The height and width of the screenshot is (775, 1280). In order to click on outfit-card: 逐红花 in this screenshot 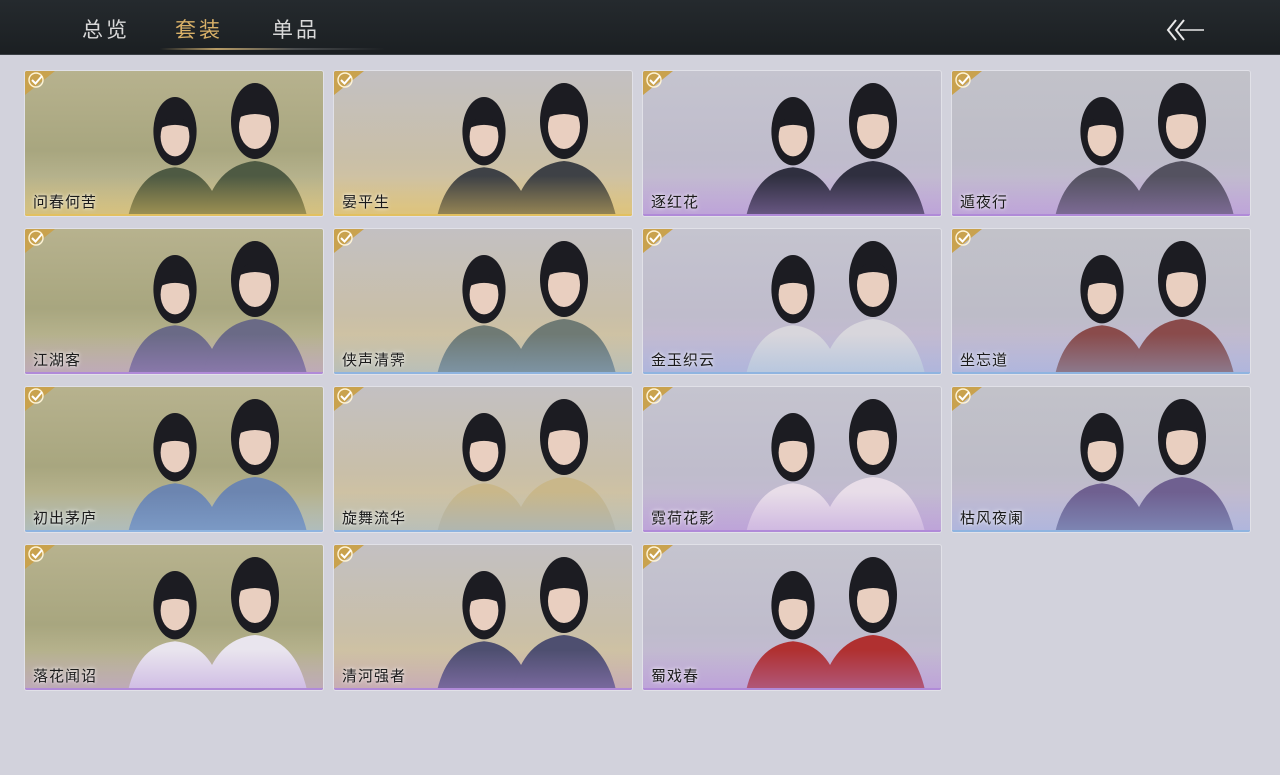, I will do `click(792, 143)`.